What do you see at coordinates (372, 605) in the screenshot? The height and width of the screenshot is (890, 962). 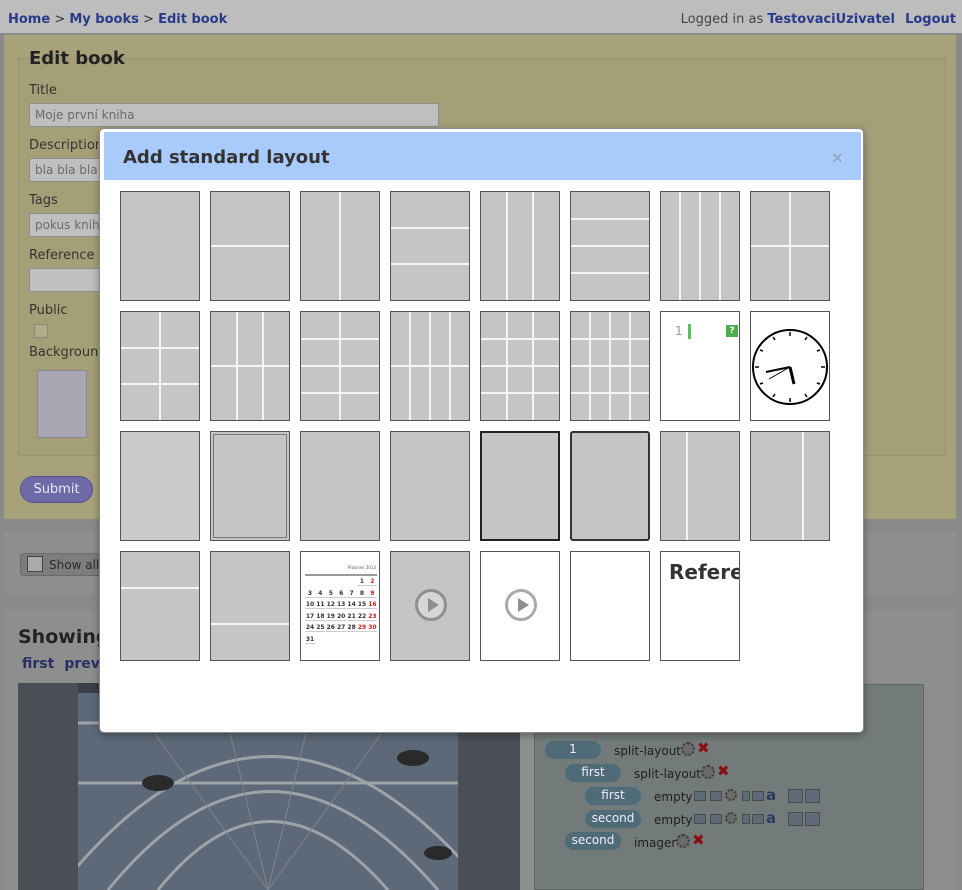 I see `calendar-day: 16` at bounding box center [372, 605].